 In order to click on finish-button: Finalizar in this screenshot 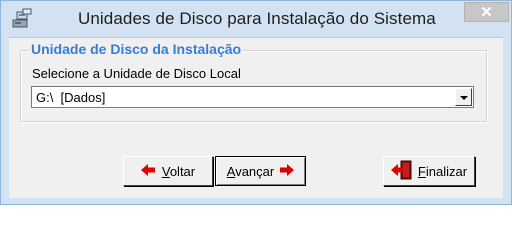, I will do `click(429, 171)`.